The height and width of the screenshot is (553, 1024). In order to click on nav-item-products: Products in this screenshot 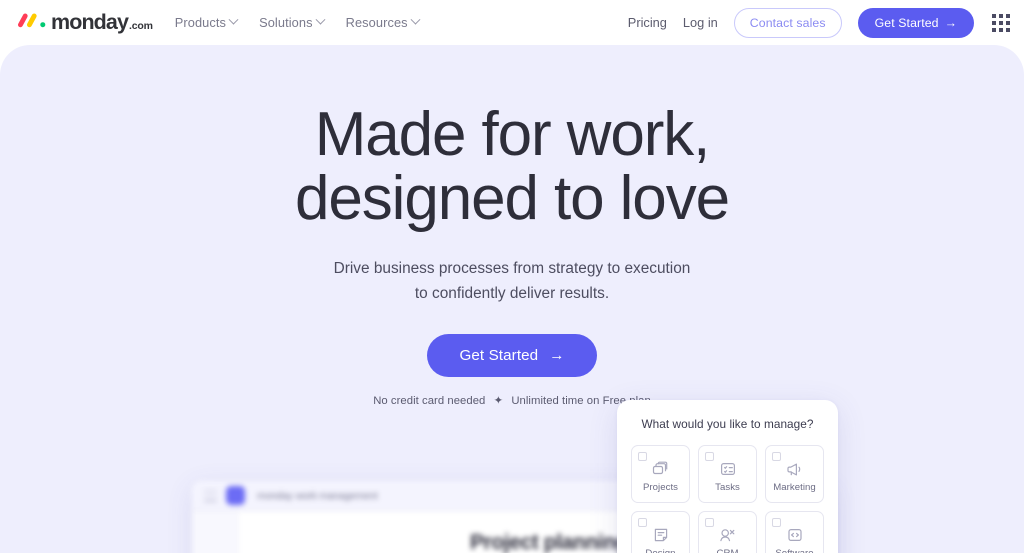, I will do `click(206, 22)`.